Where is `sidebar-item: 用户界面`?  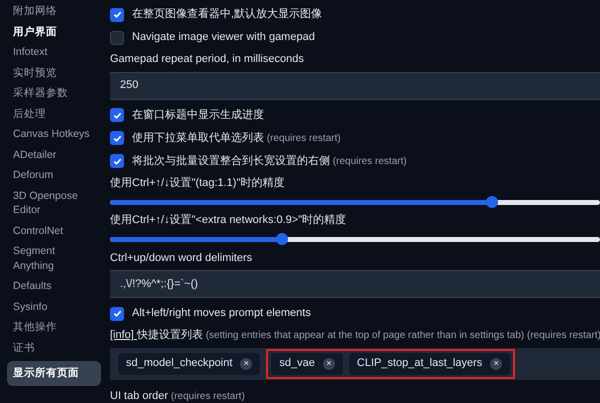
sidebar-item: 用户界面 is located at coordinates (54, 32).